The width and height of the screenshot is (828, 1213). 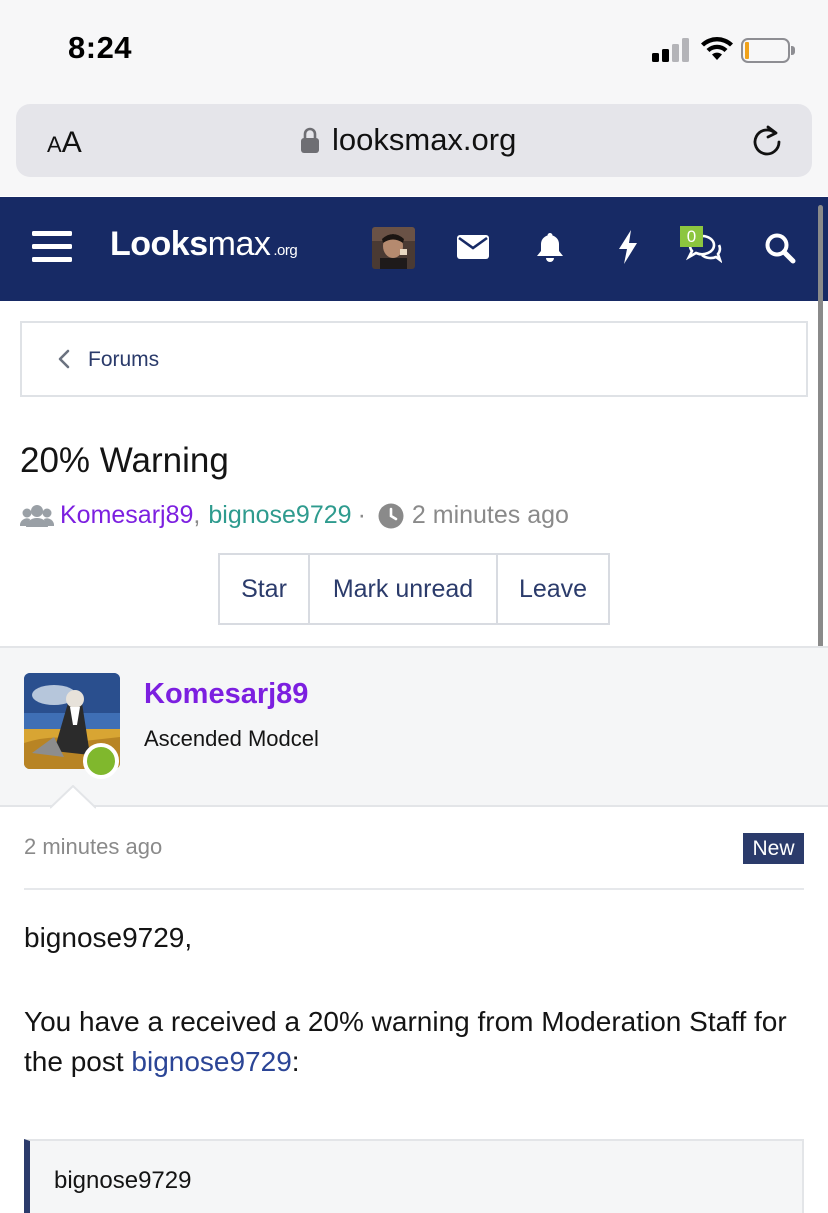 What do you see at coordinates (414, 1176) in the screenshot?
I see `quote-block: bignose9729` at bounding box center [414, 1176].